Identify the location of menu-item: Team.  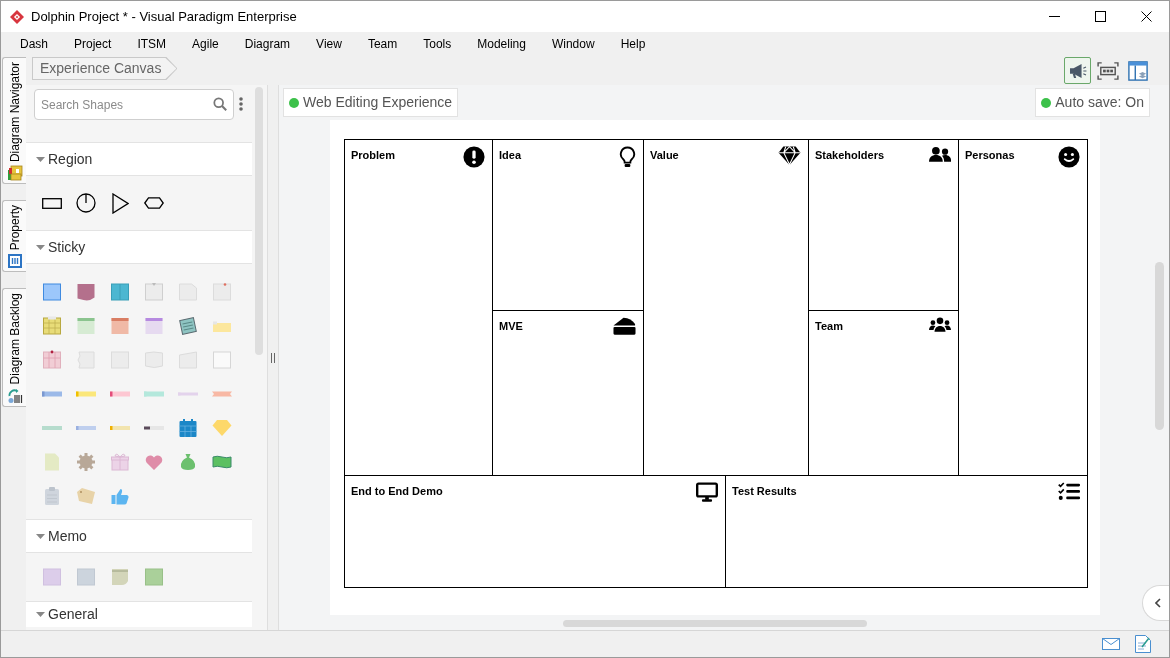
(382, 44).